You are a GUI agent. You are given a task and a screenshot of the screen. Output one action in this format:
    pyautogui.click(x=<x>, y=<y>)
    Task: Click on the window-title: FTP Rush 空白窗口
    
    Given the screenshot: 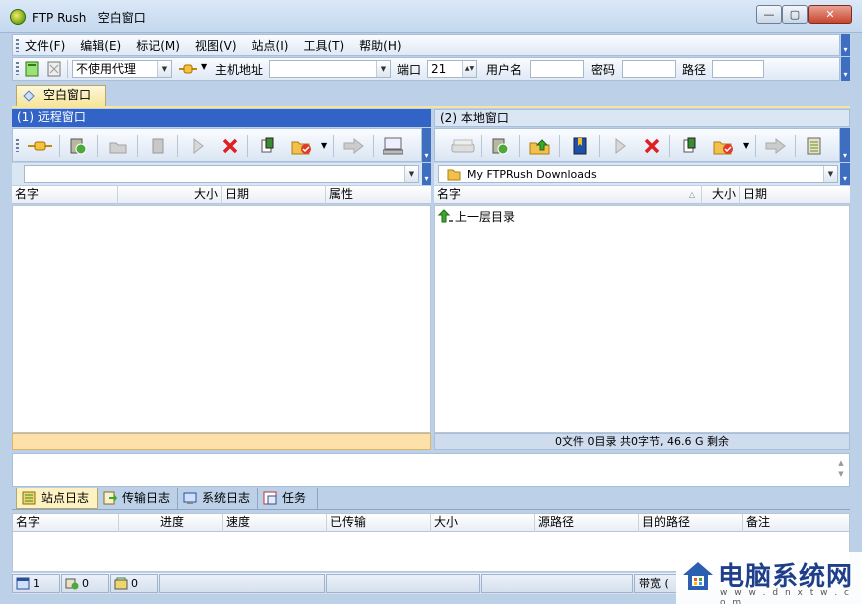 What is the action you would take?
    pyautogui.click(x=89, y=18)
    